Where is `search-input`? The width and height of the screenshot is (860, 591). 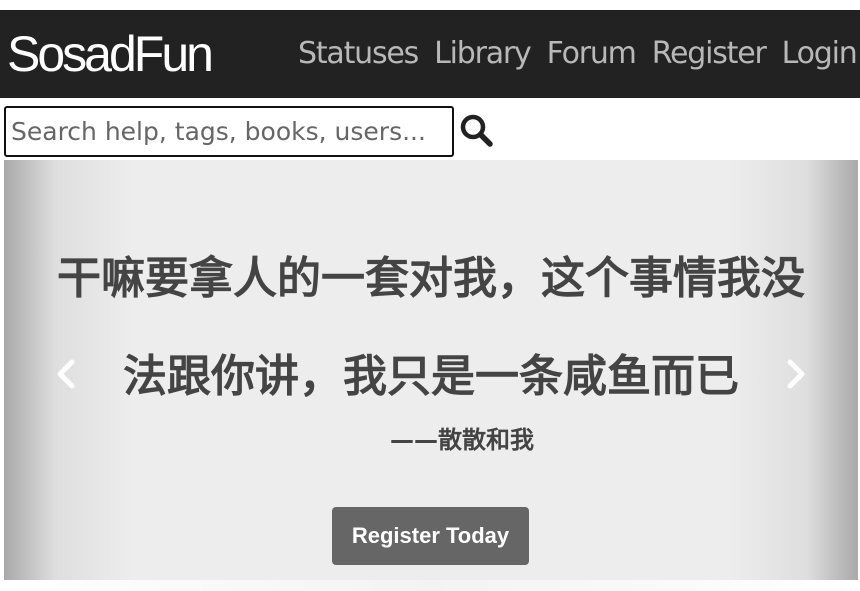 search-input is located at coordinates (229, 131).